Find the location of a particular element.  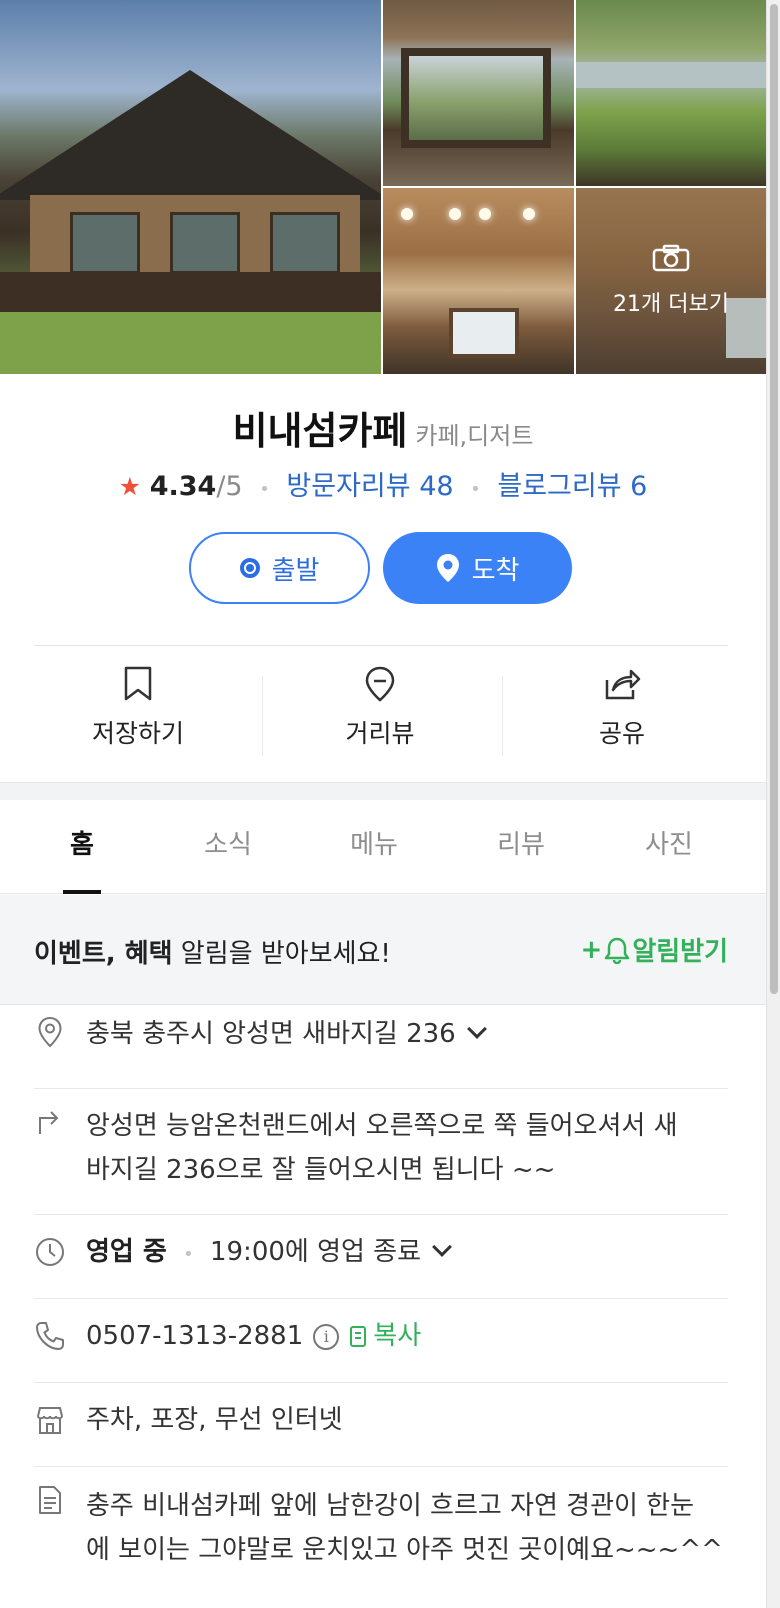

location-icon is located at coordinates (50, 1032).